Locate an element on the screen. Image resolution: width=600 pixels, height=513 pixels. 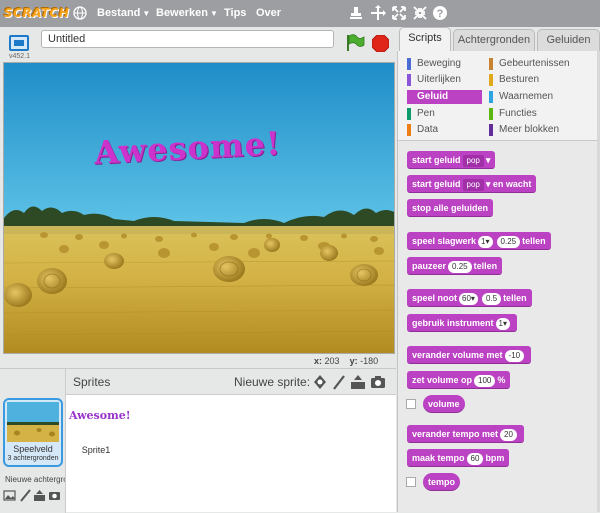
category-pen: Pen is located at coordinates (421, 114).